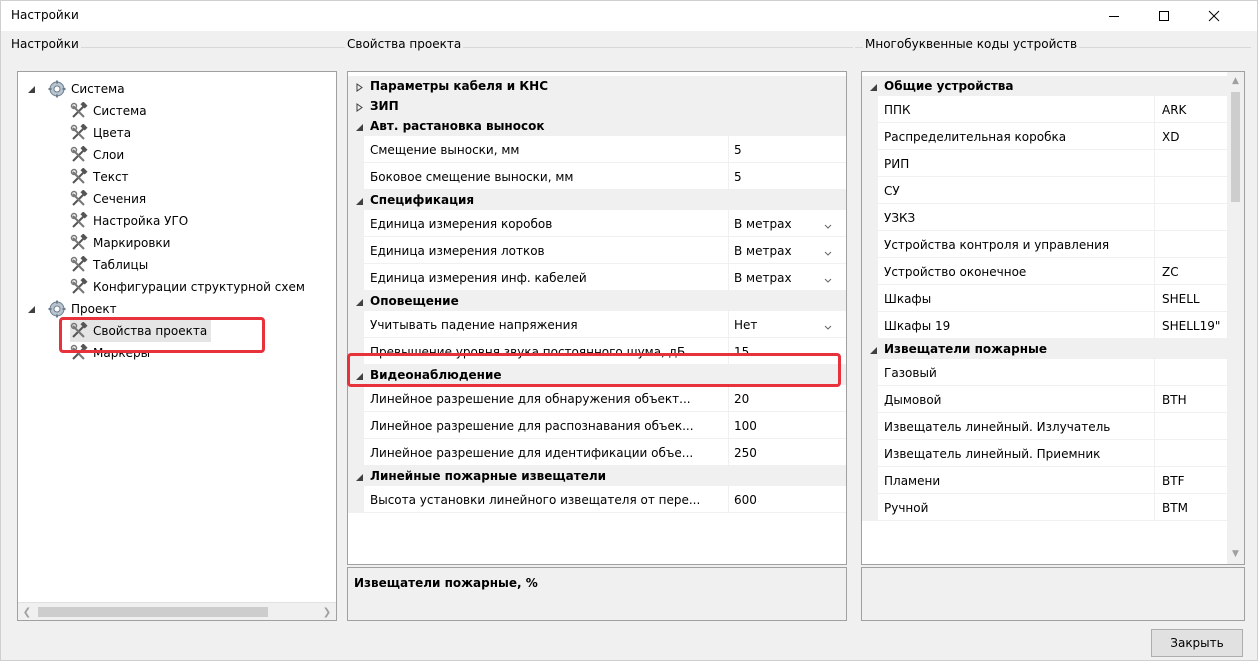 This screenshot has height=661, width=1258. What do you see at coordinates (45, 15) in the screenshot?
I see `window-title: Настройки` at bounding box center [45, 15].